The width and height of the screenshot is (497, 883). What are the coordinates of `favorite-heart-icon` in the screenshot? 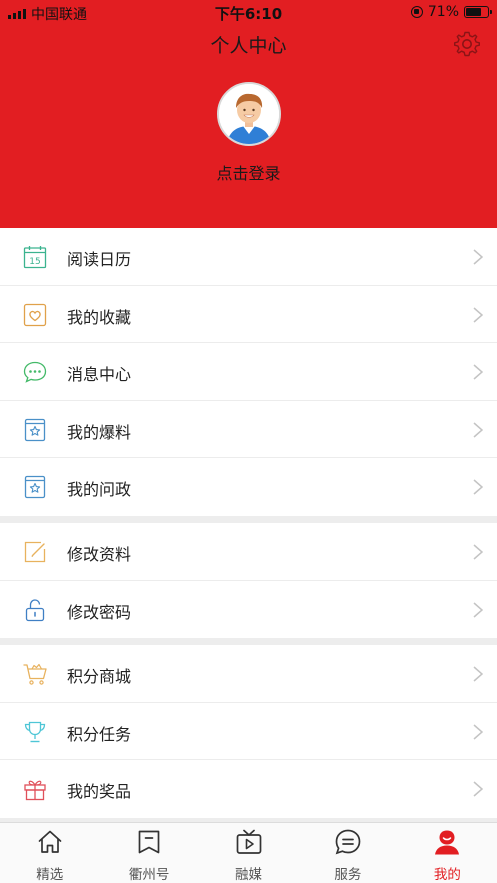 It's located at (35, 314).